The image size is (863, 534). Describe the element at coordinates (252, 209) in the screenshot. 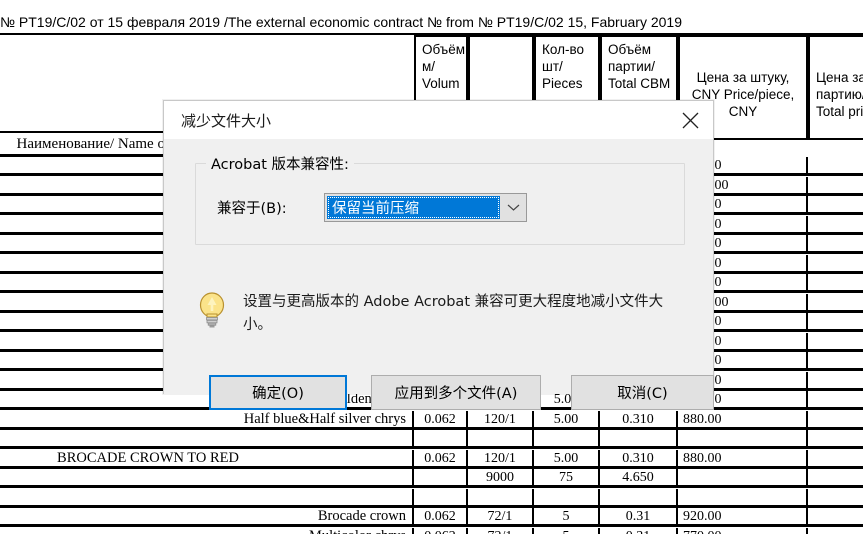

I see `compatibility-label: 兼容于(B):` at that location.